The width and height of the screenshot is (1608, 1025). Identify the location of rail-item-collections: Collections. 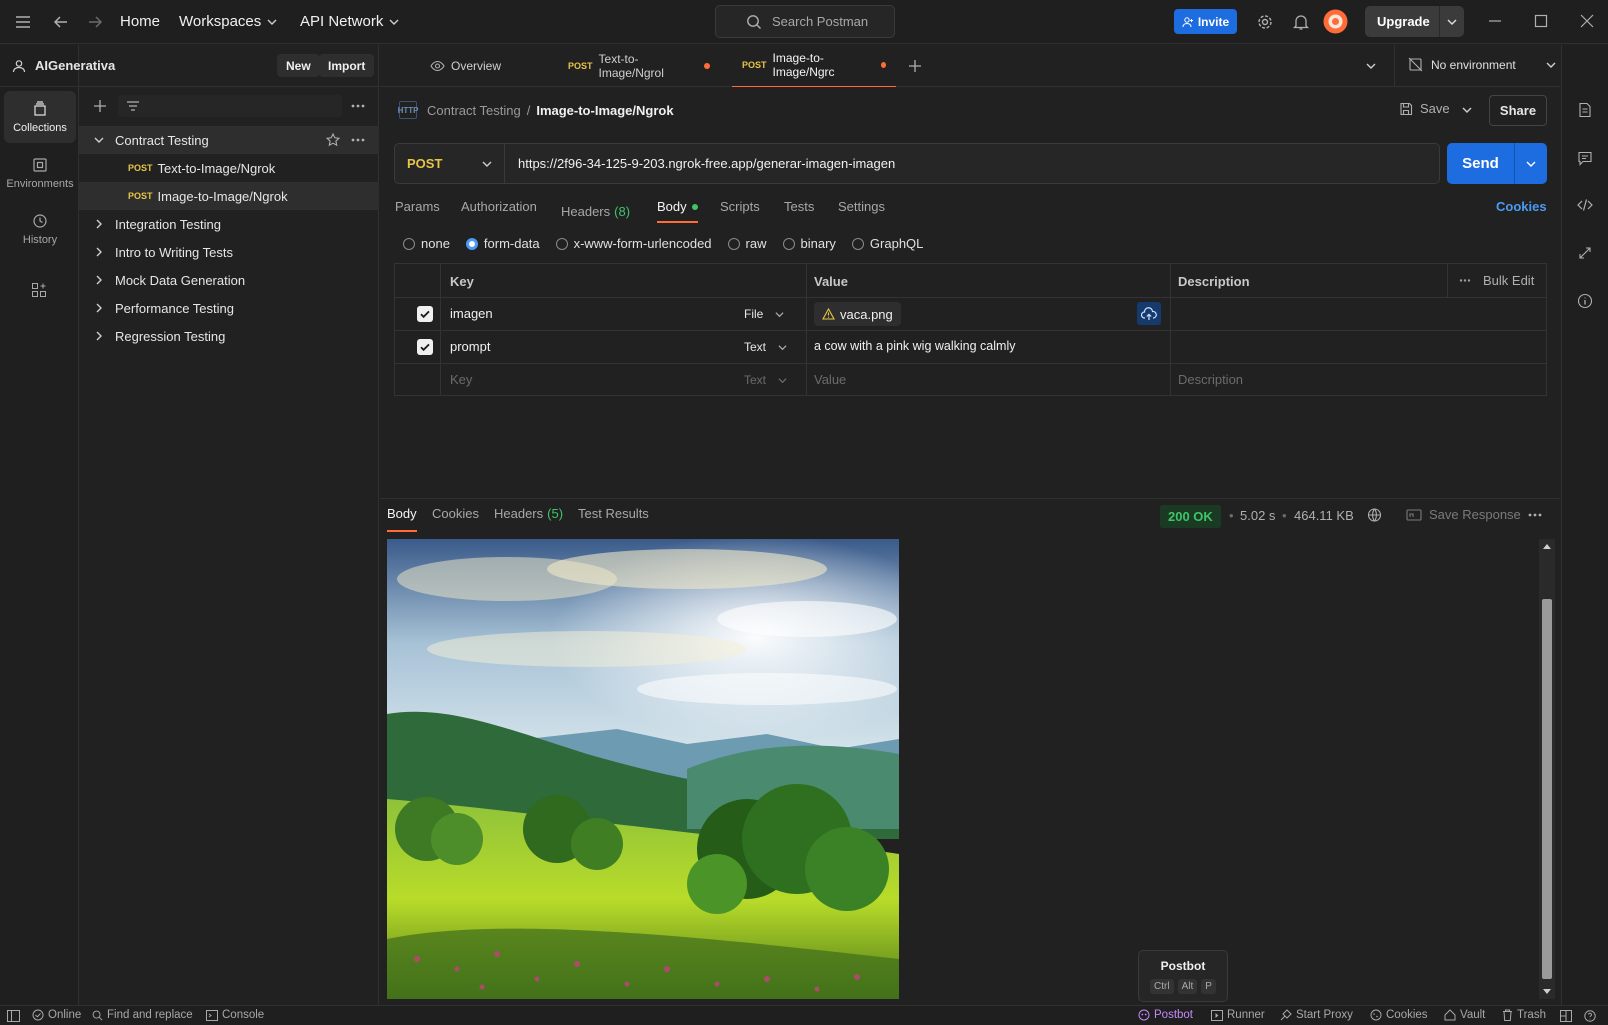
(40, 117).